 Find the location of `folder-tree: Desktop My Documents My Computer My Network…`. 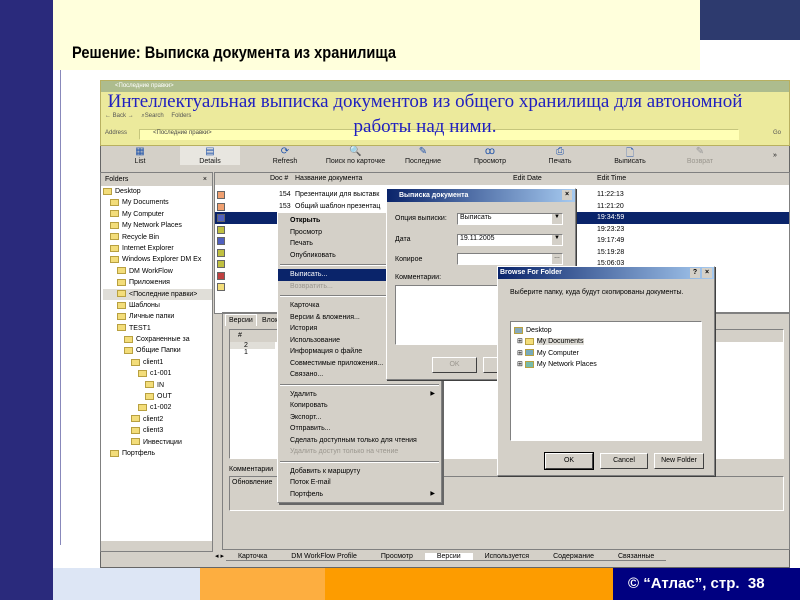

folder-tree: Desktop My Documents My Computer My Network… is located at coordinates (156, 322).